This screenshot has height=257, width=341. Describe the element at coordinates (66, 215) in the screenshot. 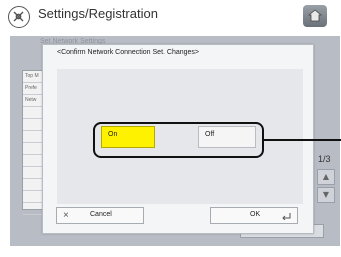

I see `close-icon: ×` at that location.